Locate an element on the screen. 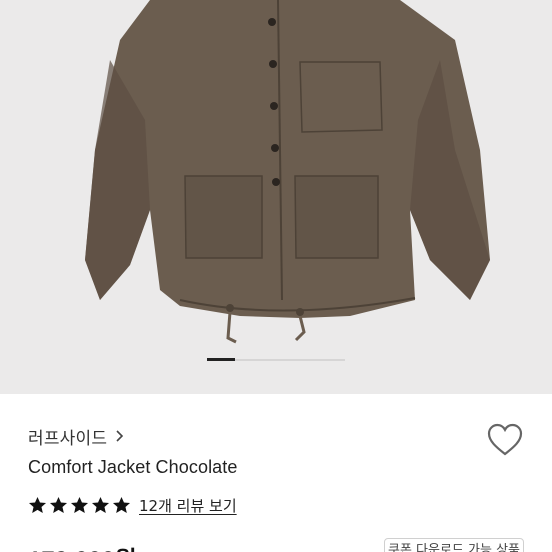  carousel-pager is located at coordinates (276, 360).